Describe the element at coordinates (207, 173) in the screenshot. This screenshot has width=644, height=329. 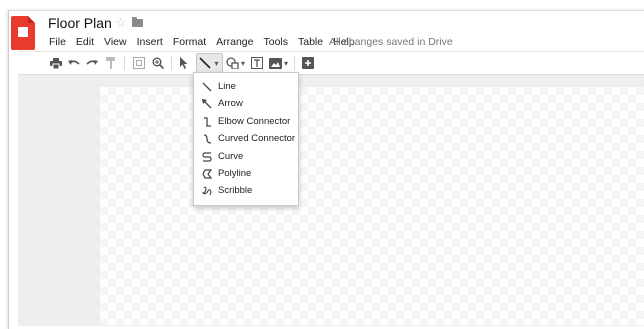
I see `polyline-icon` at that location.